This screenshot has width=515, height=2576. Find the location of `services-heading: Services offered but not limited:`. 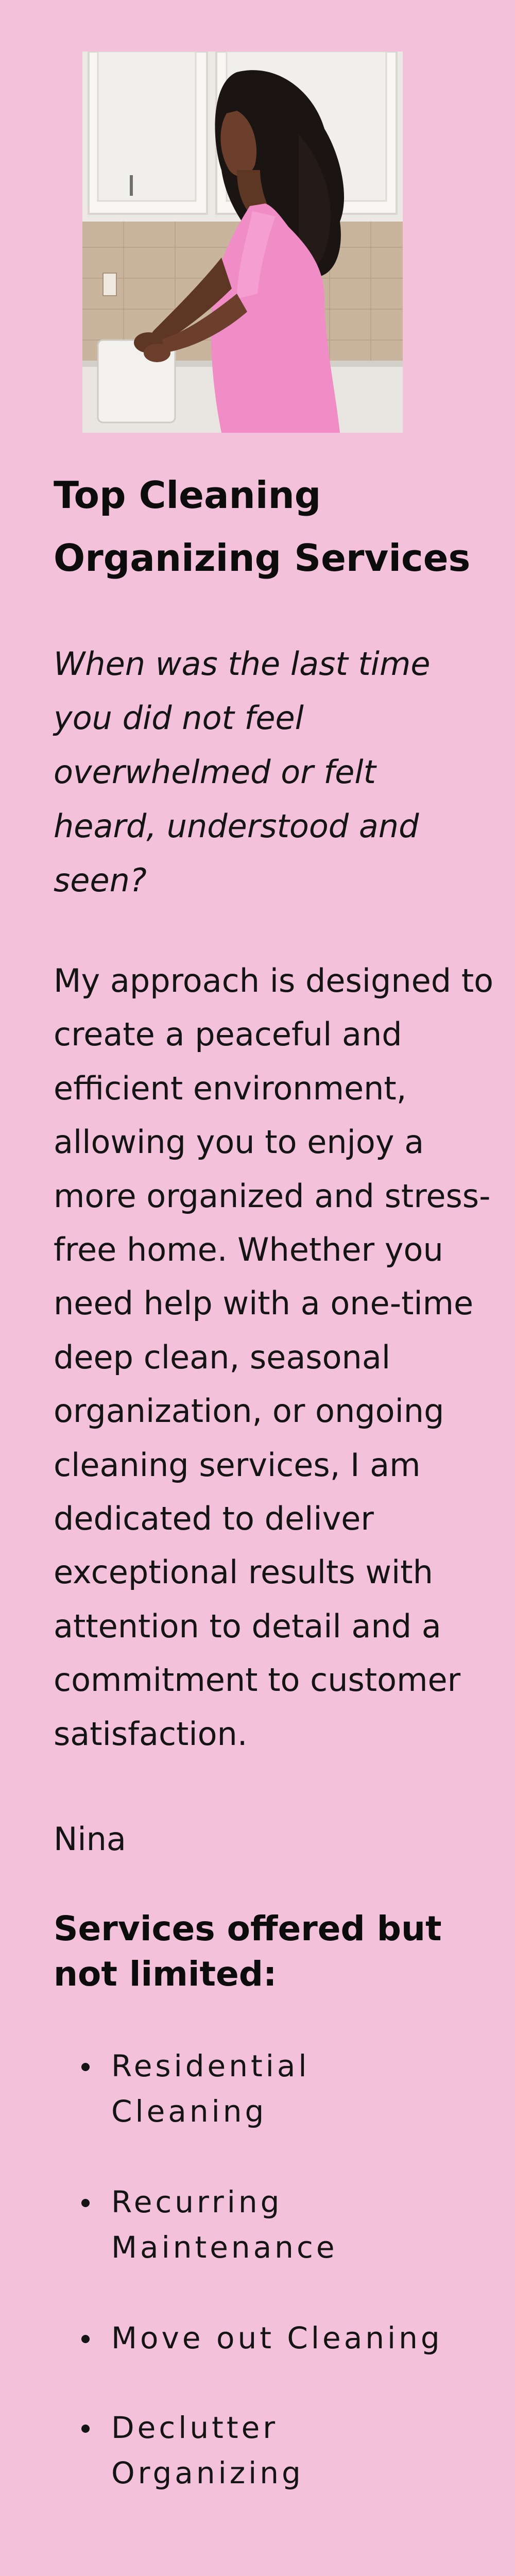

services-heading: Services offered but not limited: is located at coordinates (248, 1951).